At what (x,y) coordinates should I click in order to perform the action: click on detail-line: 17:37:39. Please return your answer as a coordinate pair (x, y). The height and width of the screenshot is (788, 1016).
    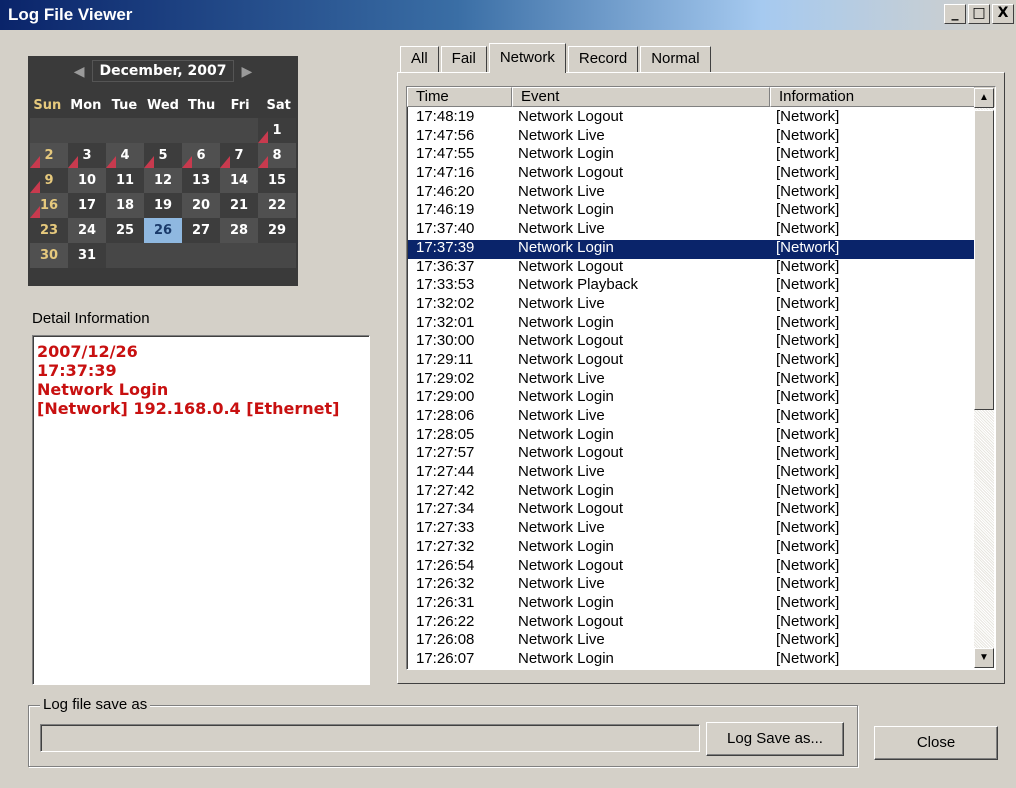
    Looking at the image, I should click on (77, 370).